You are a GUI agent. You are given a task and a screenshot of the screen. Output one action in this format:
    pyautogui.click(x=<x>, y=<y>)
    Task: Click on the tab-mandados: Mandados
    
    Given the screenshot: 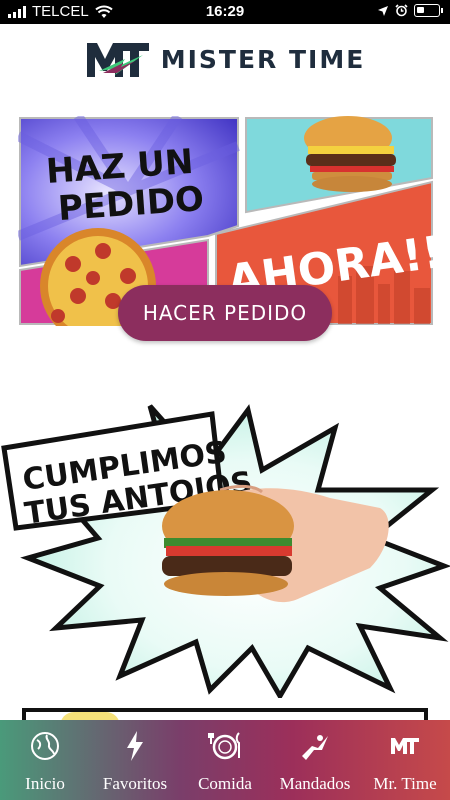 What is the action you would take?
    pyautogui.click(x=315, y=760)
    